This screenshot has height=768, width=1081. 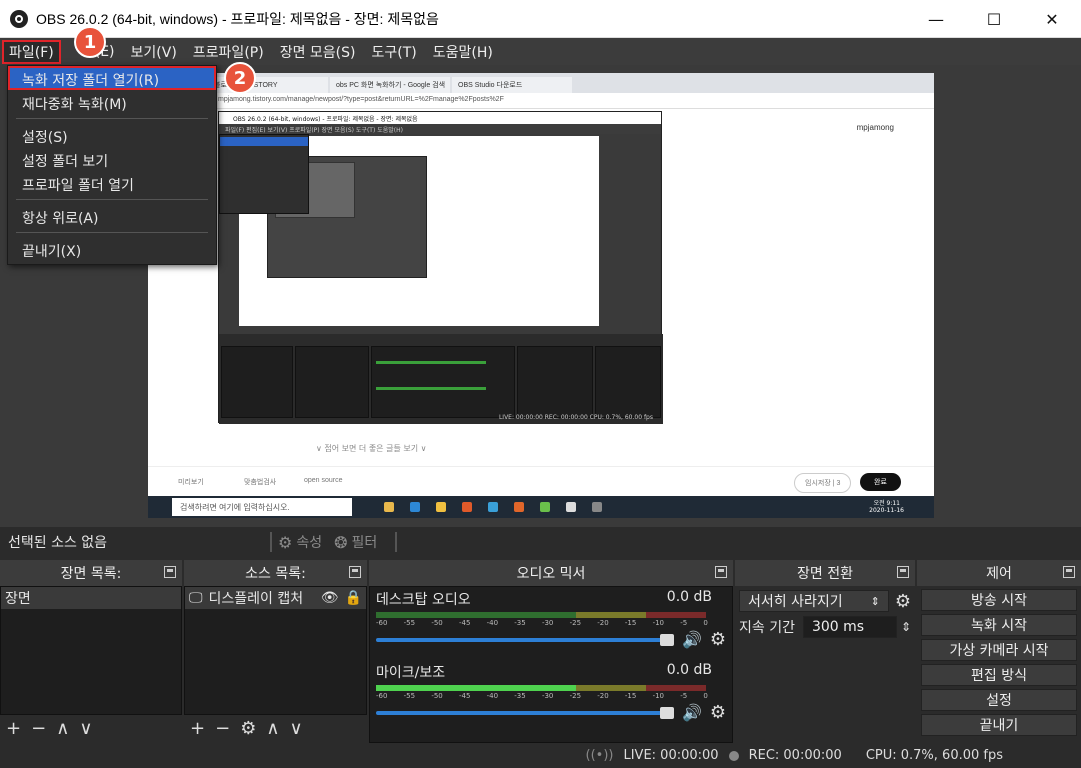 What do you see at coordinates (112, 159) in the screenshot?
I see `menu-show-settings-folder: 설정 폴더 보기` at bounding box center [112, 159].